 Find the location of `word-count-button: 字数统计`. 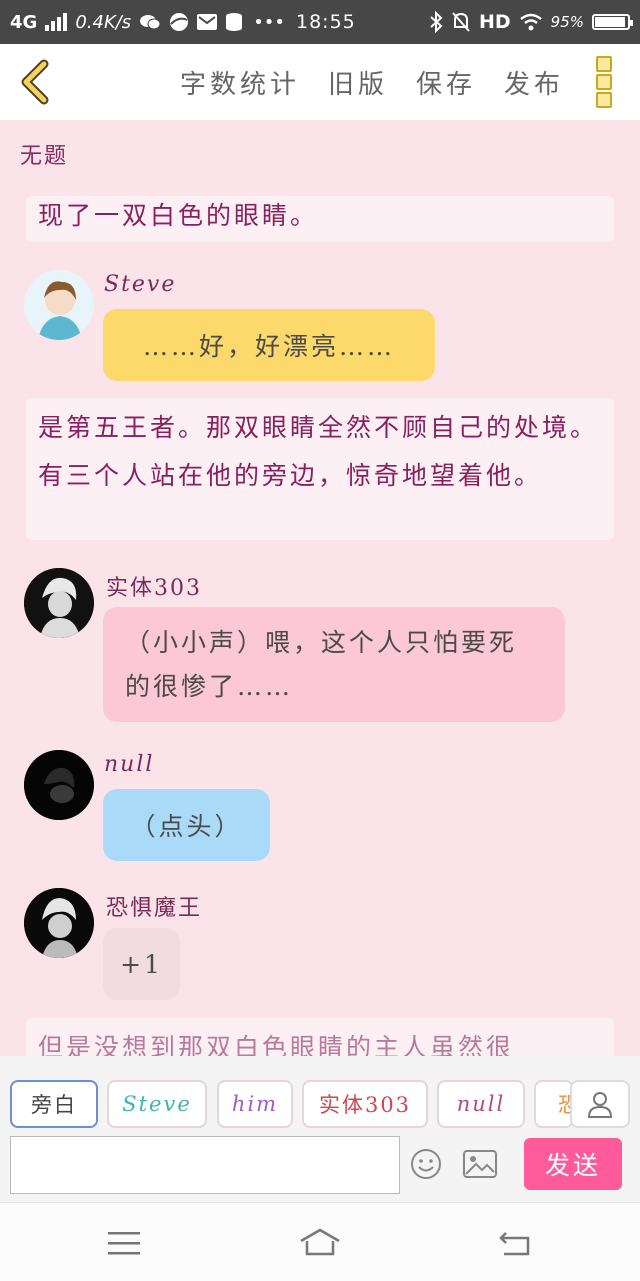

word-count-button: 字数统计 is located at coordinates (240, 82).